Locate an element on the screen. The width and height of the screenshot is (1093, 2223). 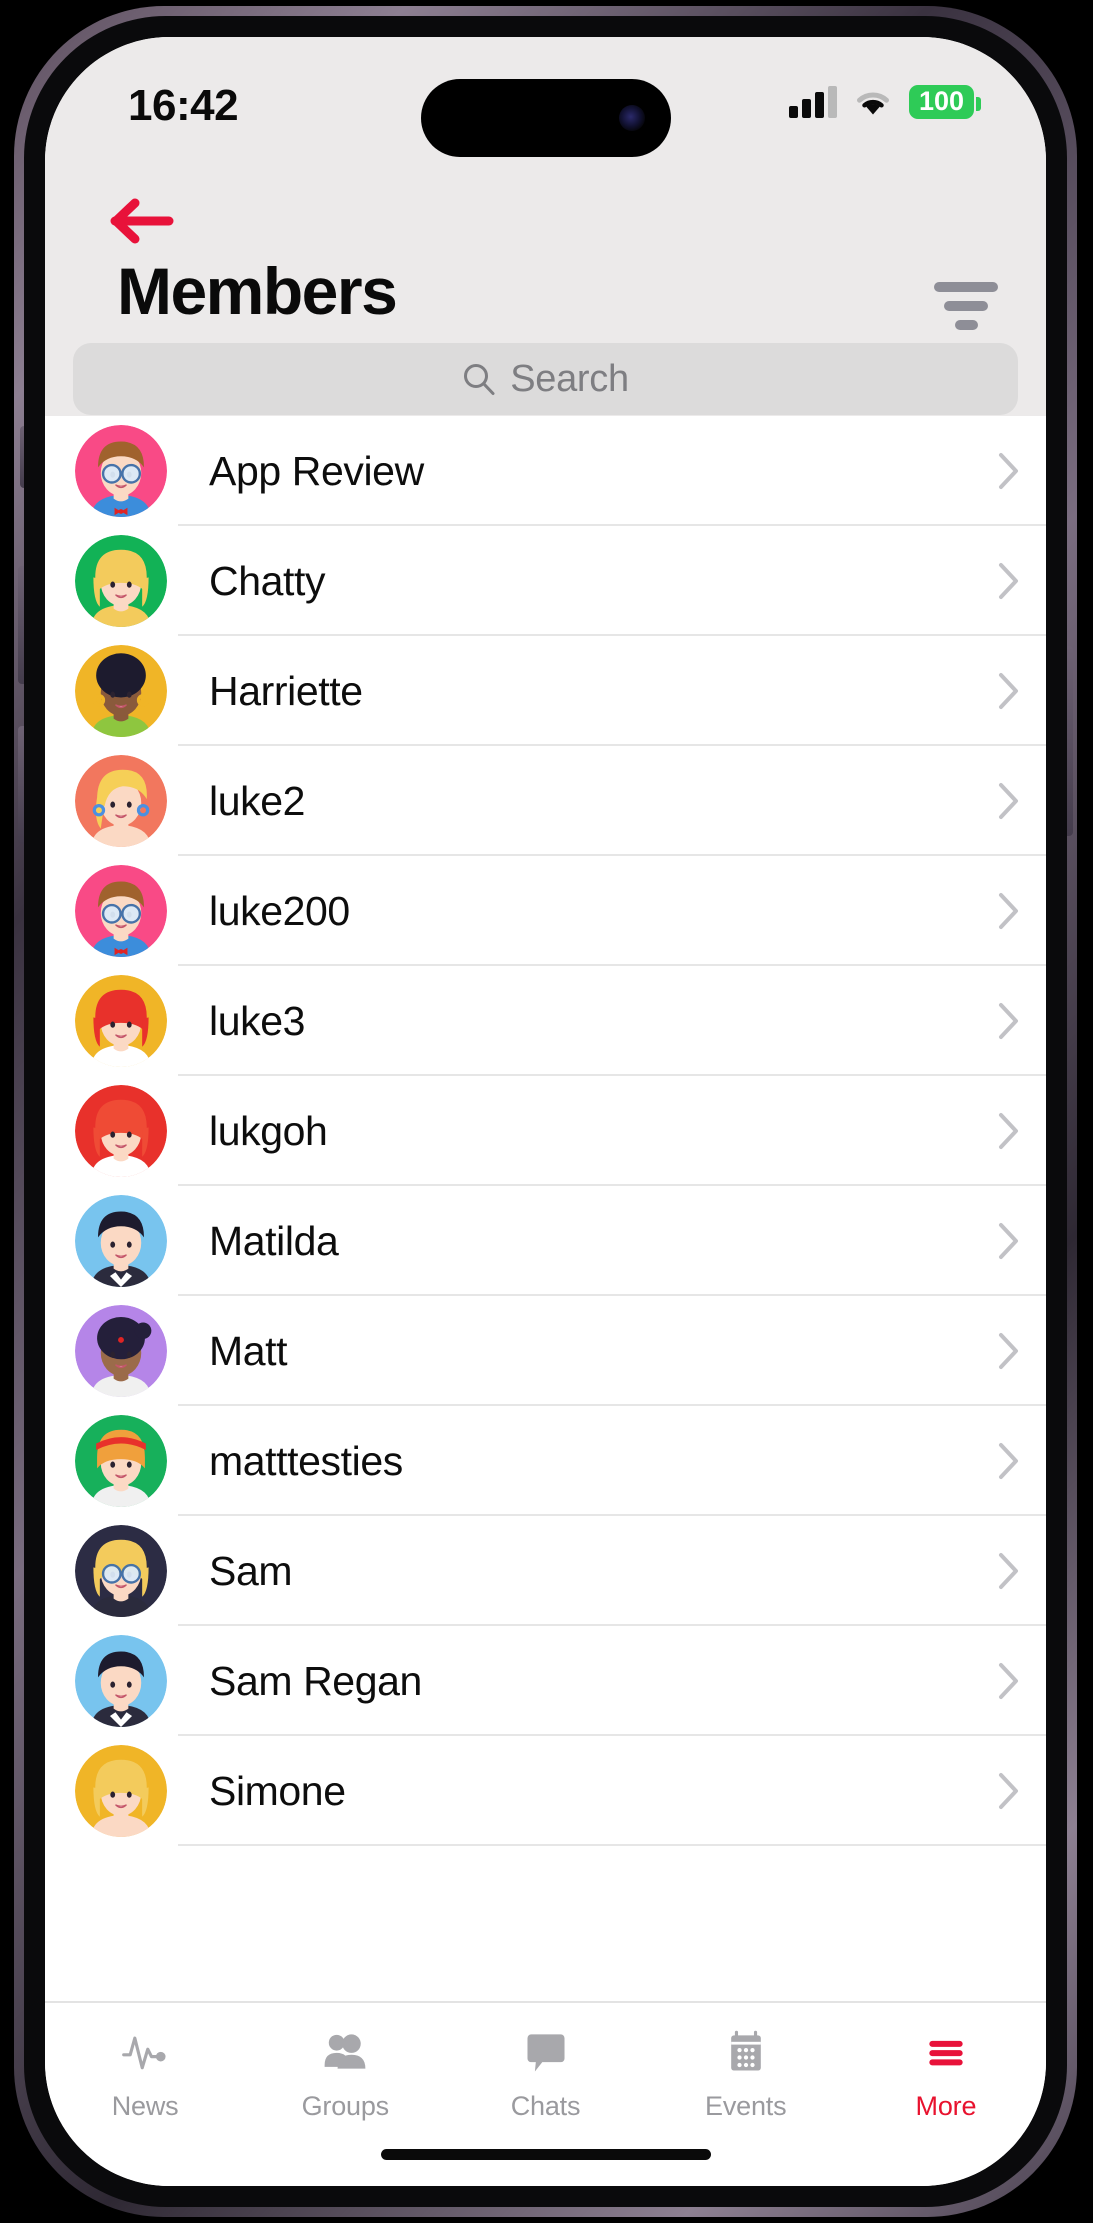
tab-groups: Groups is located at coordinates (345, 2073).